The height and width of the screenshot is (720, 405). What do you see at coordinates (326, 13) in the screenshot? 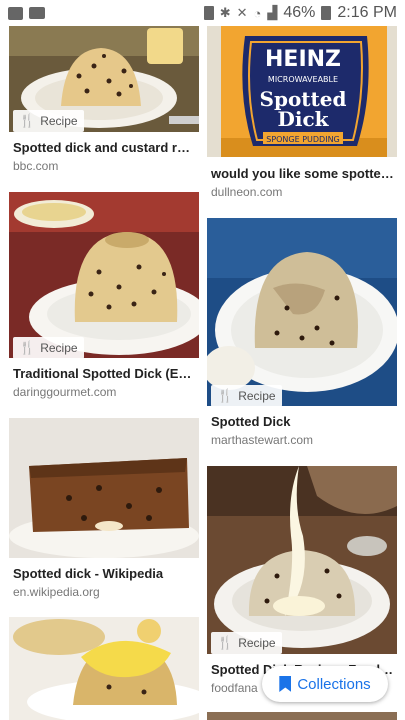
I see `battery-icon` at bounding box center [326, 13].